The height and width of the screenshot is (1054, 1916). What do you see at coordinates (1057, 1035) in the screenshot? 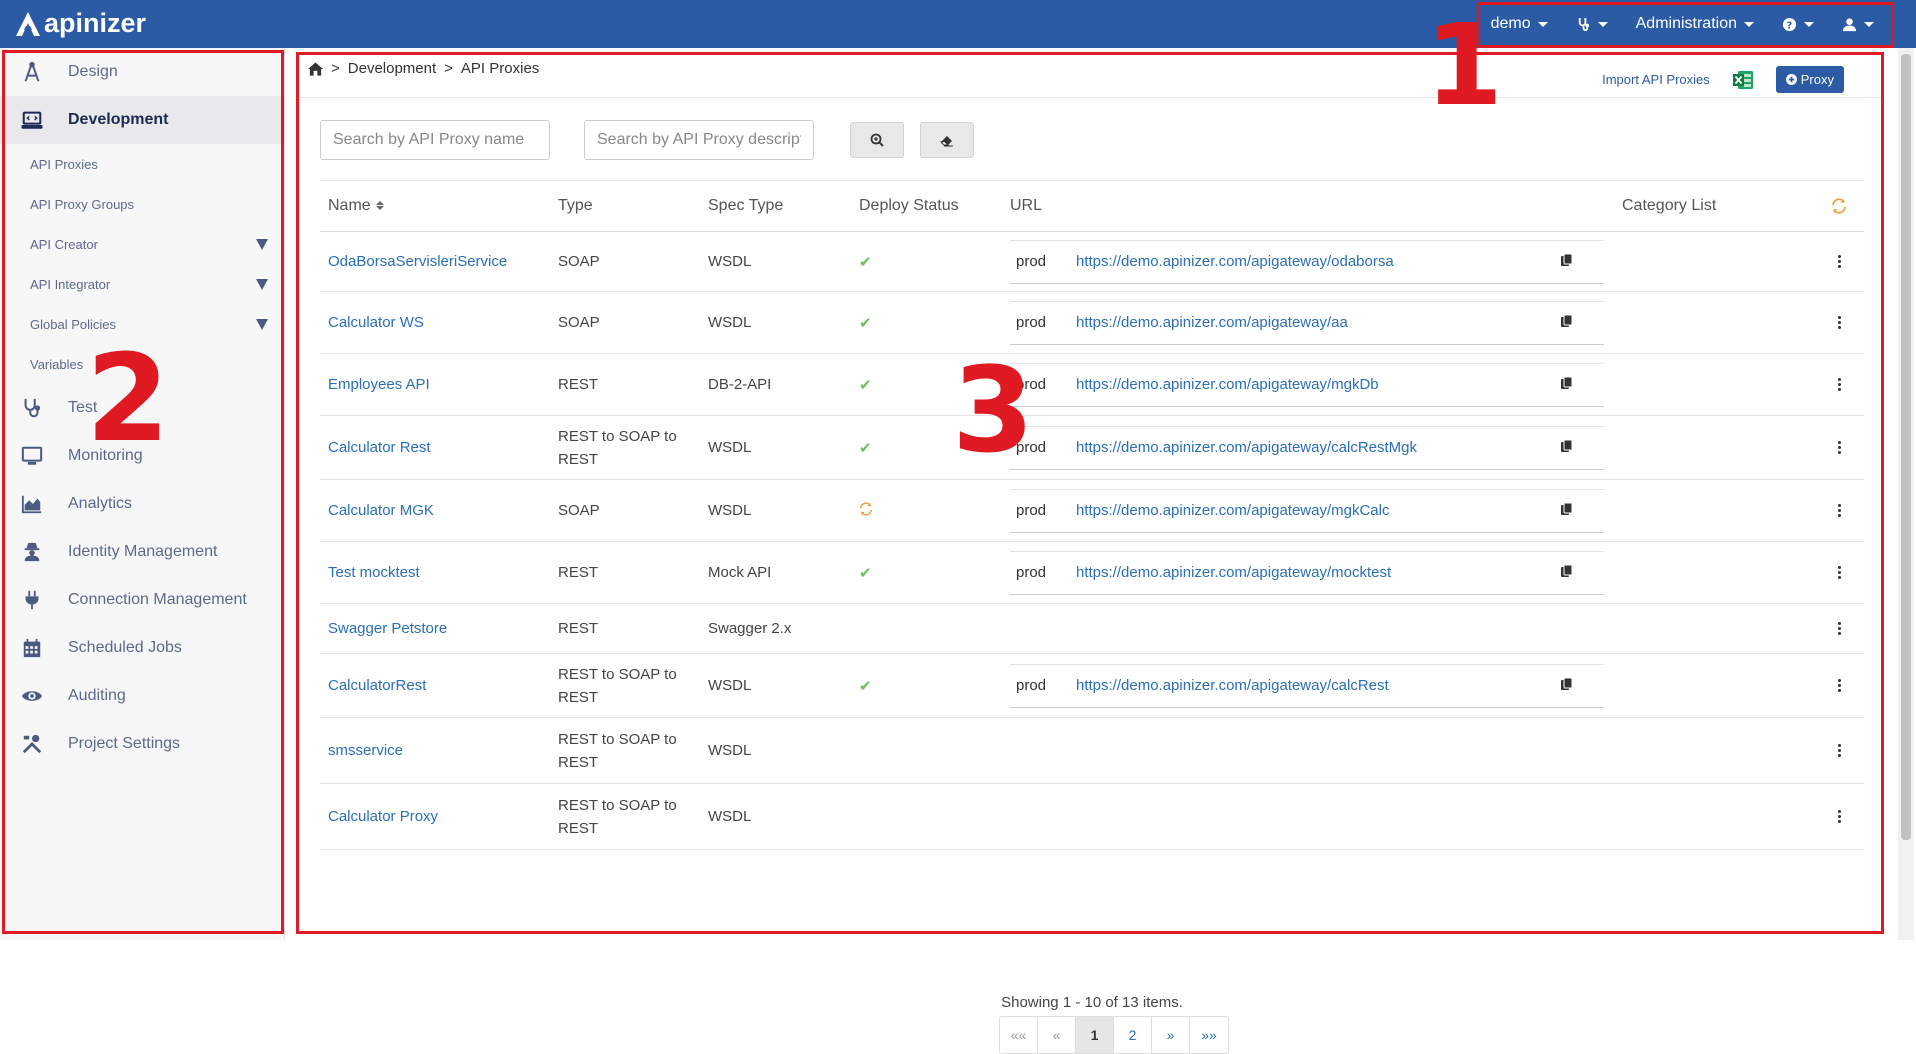
I see `pagination-button: «` at bounding box center [1057, 1035].